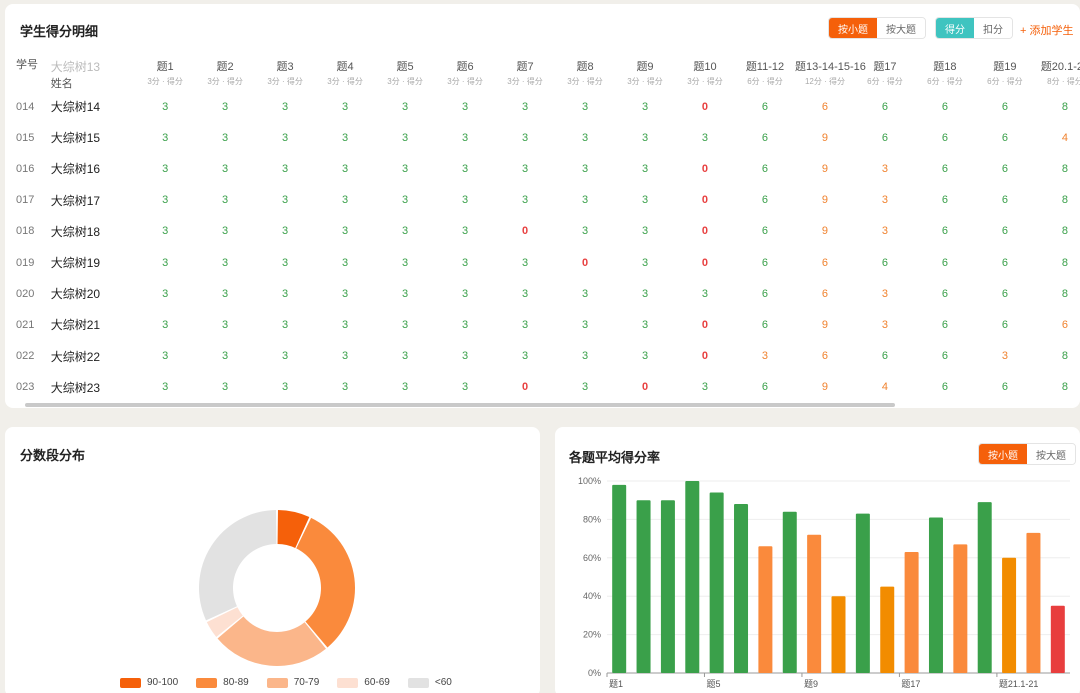 The height and width of the screenshot is (693, 1080). What do you see at coordinates (405, 71) in the screenshot?
I see `header-question: 题5 3分 · 得分` at bounding box center [405, 71].